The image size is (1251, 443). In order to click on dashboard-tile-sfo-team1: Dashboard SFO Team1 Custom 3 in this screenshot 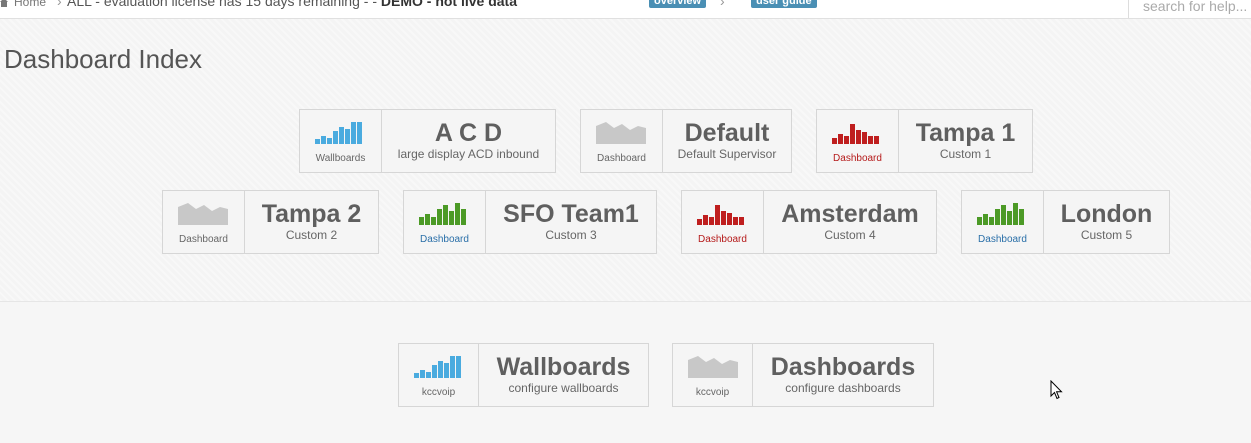, I will do `click(530, 222)`.